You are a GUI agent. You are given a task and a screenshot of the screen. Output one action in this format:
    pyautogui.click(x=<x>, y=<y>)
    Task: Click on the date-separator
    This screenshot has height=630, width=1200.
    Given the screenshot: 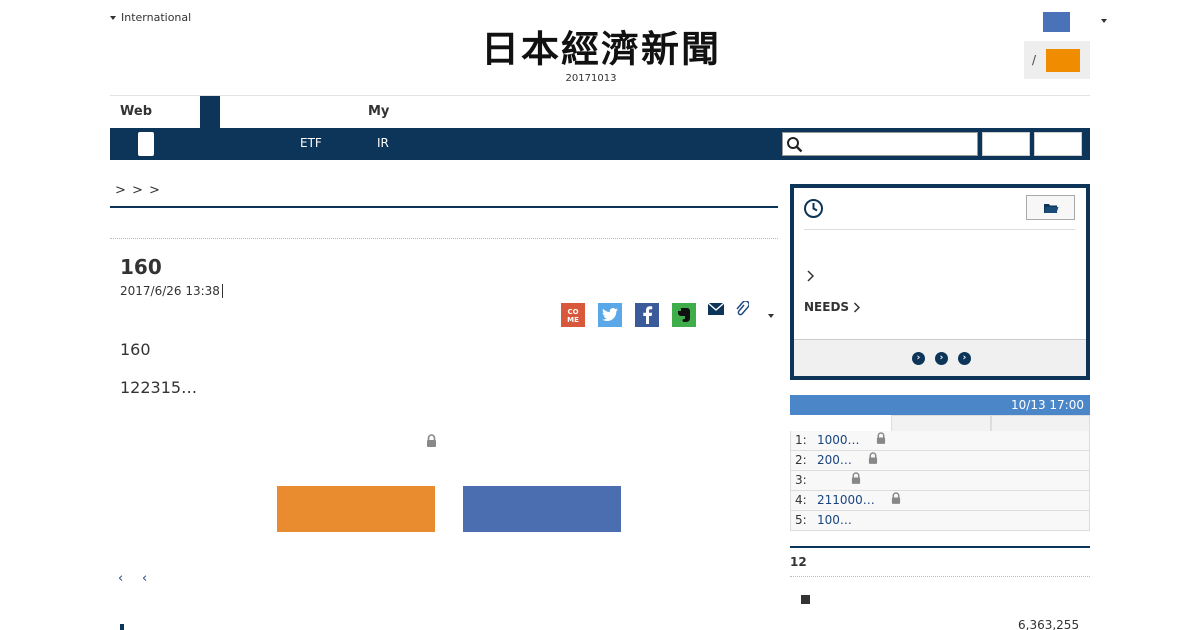 What is the action you would take?
    pyautogui.click(x=222, y=291)
    